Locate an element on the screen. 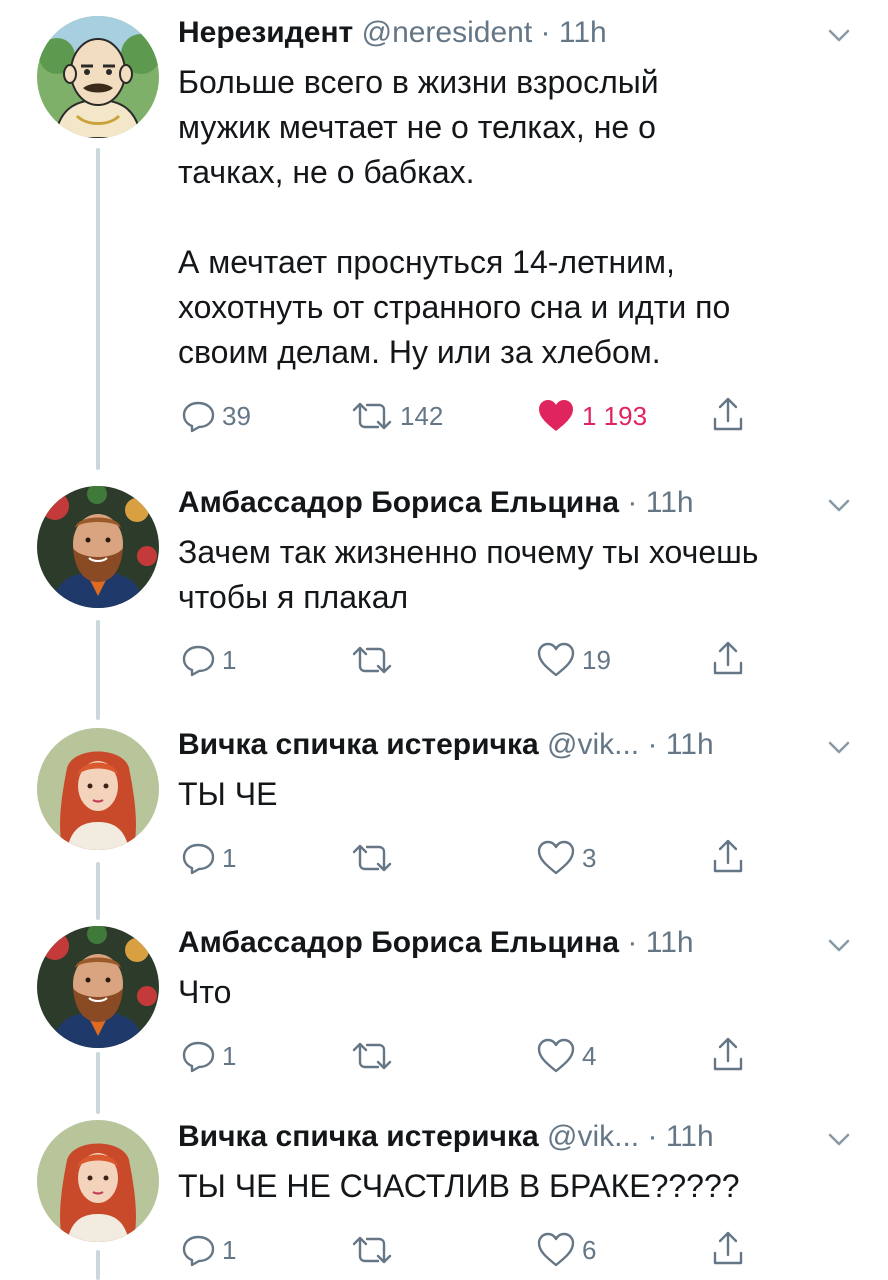  like-count: 4 is located at coordinates (589, 1055).